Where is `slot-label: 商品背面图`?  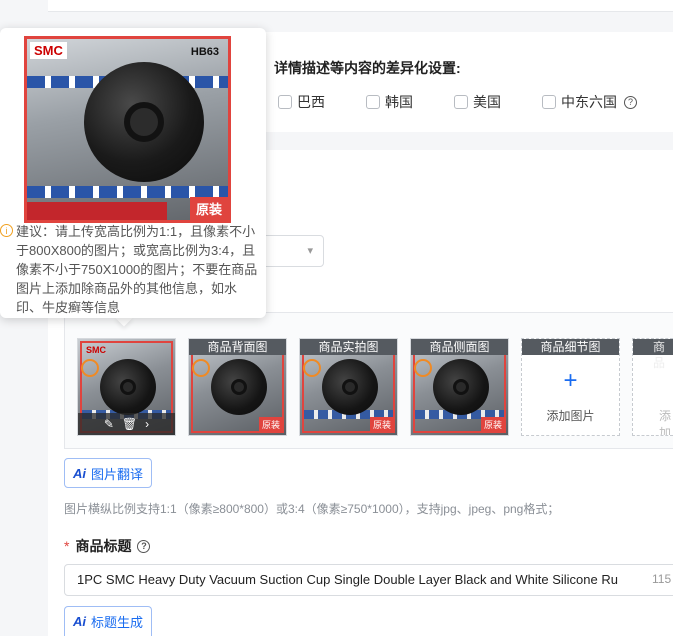
slot-label: 商品背面图 is located at coordinates (237, 347).